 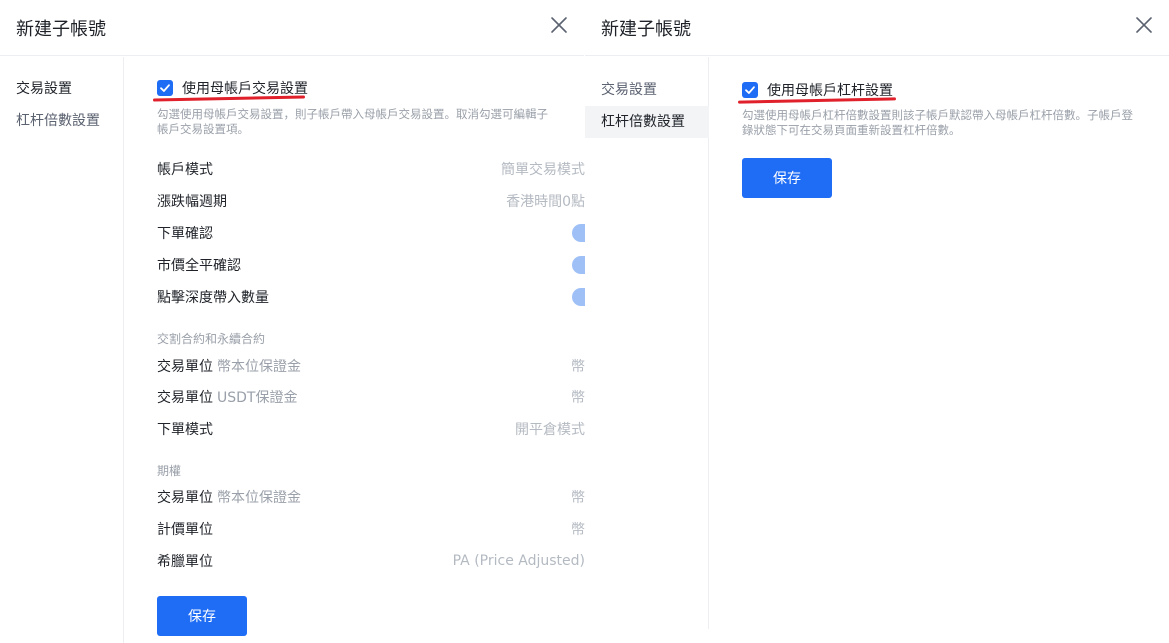 What do you see at coordinates (213, 298) in the screenshot?
I see `setting-label: 點擊深度帶入數量` at bounding box center [213, 298].